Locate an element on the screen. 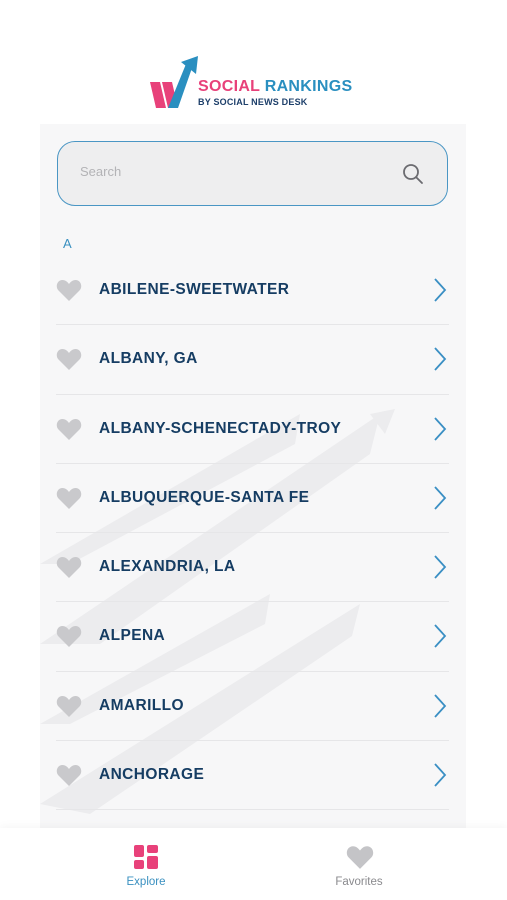  market-row: ALBANY, GA is located at coordinates (252, 360).